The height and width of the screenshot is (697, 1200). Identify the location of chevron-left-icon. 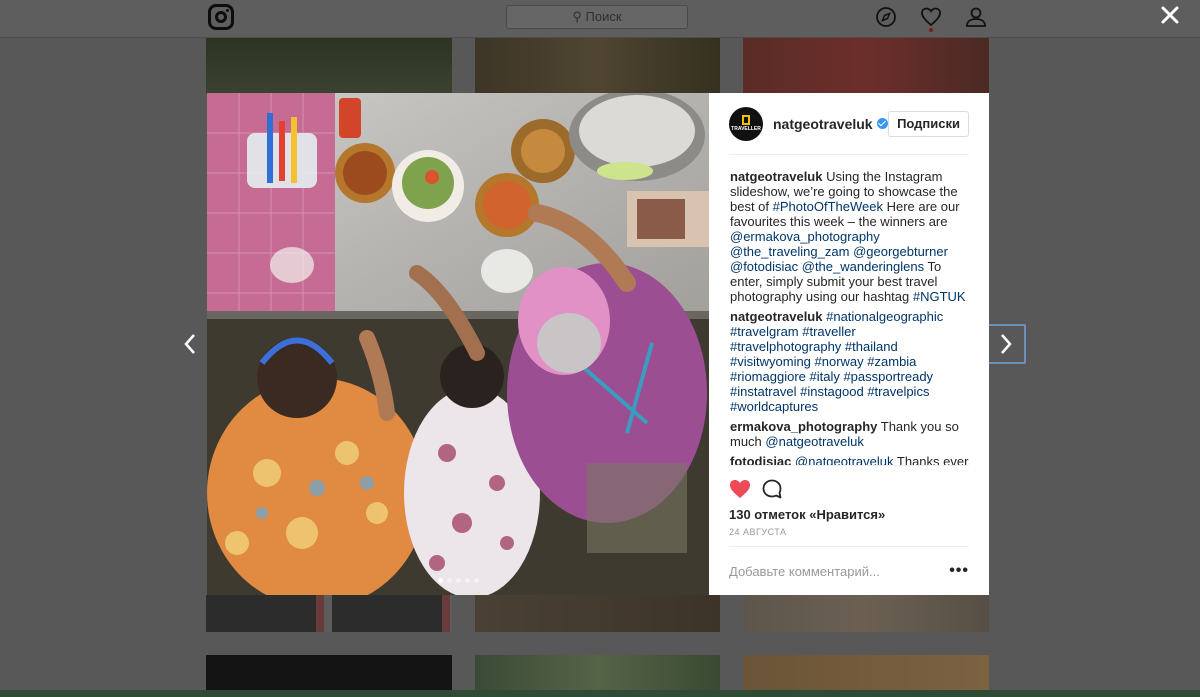
(189, 344).